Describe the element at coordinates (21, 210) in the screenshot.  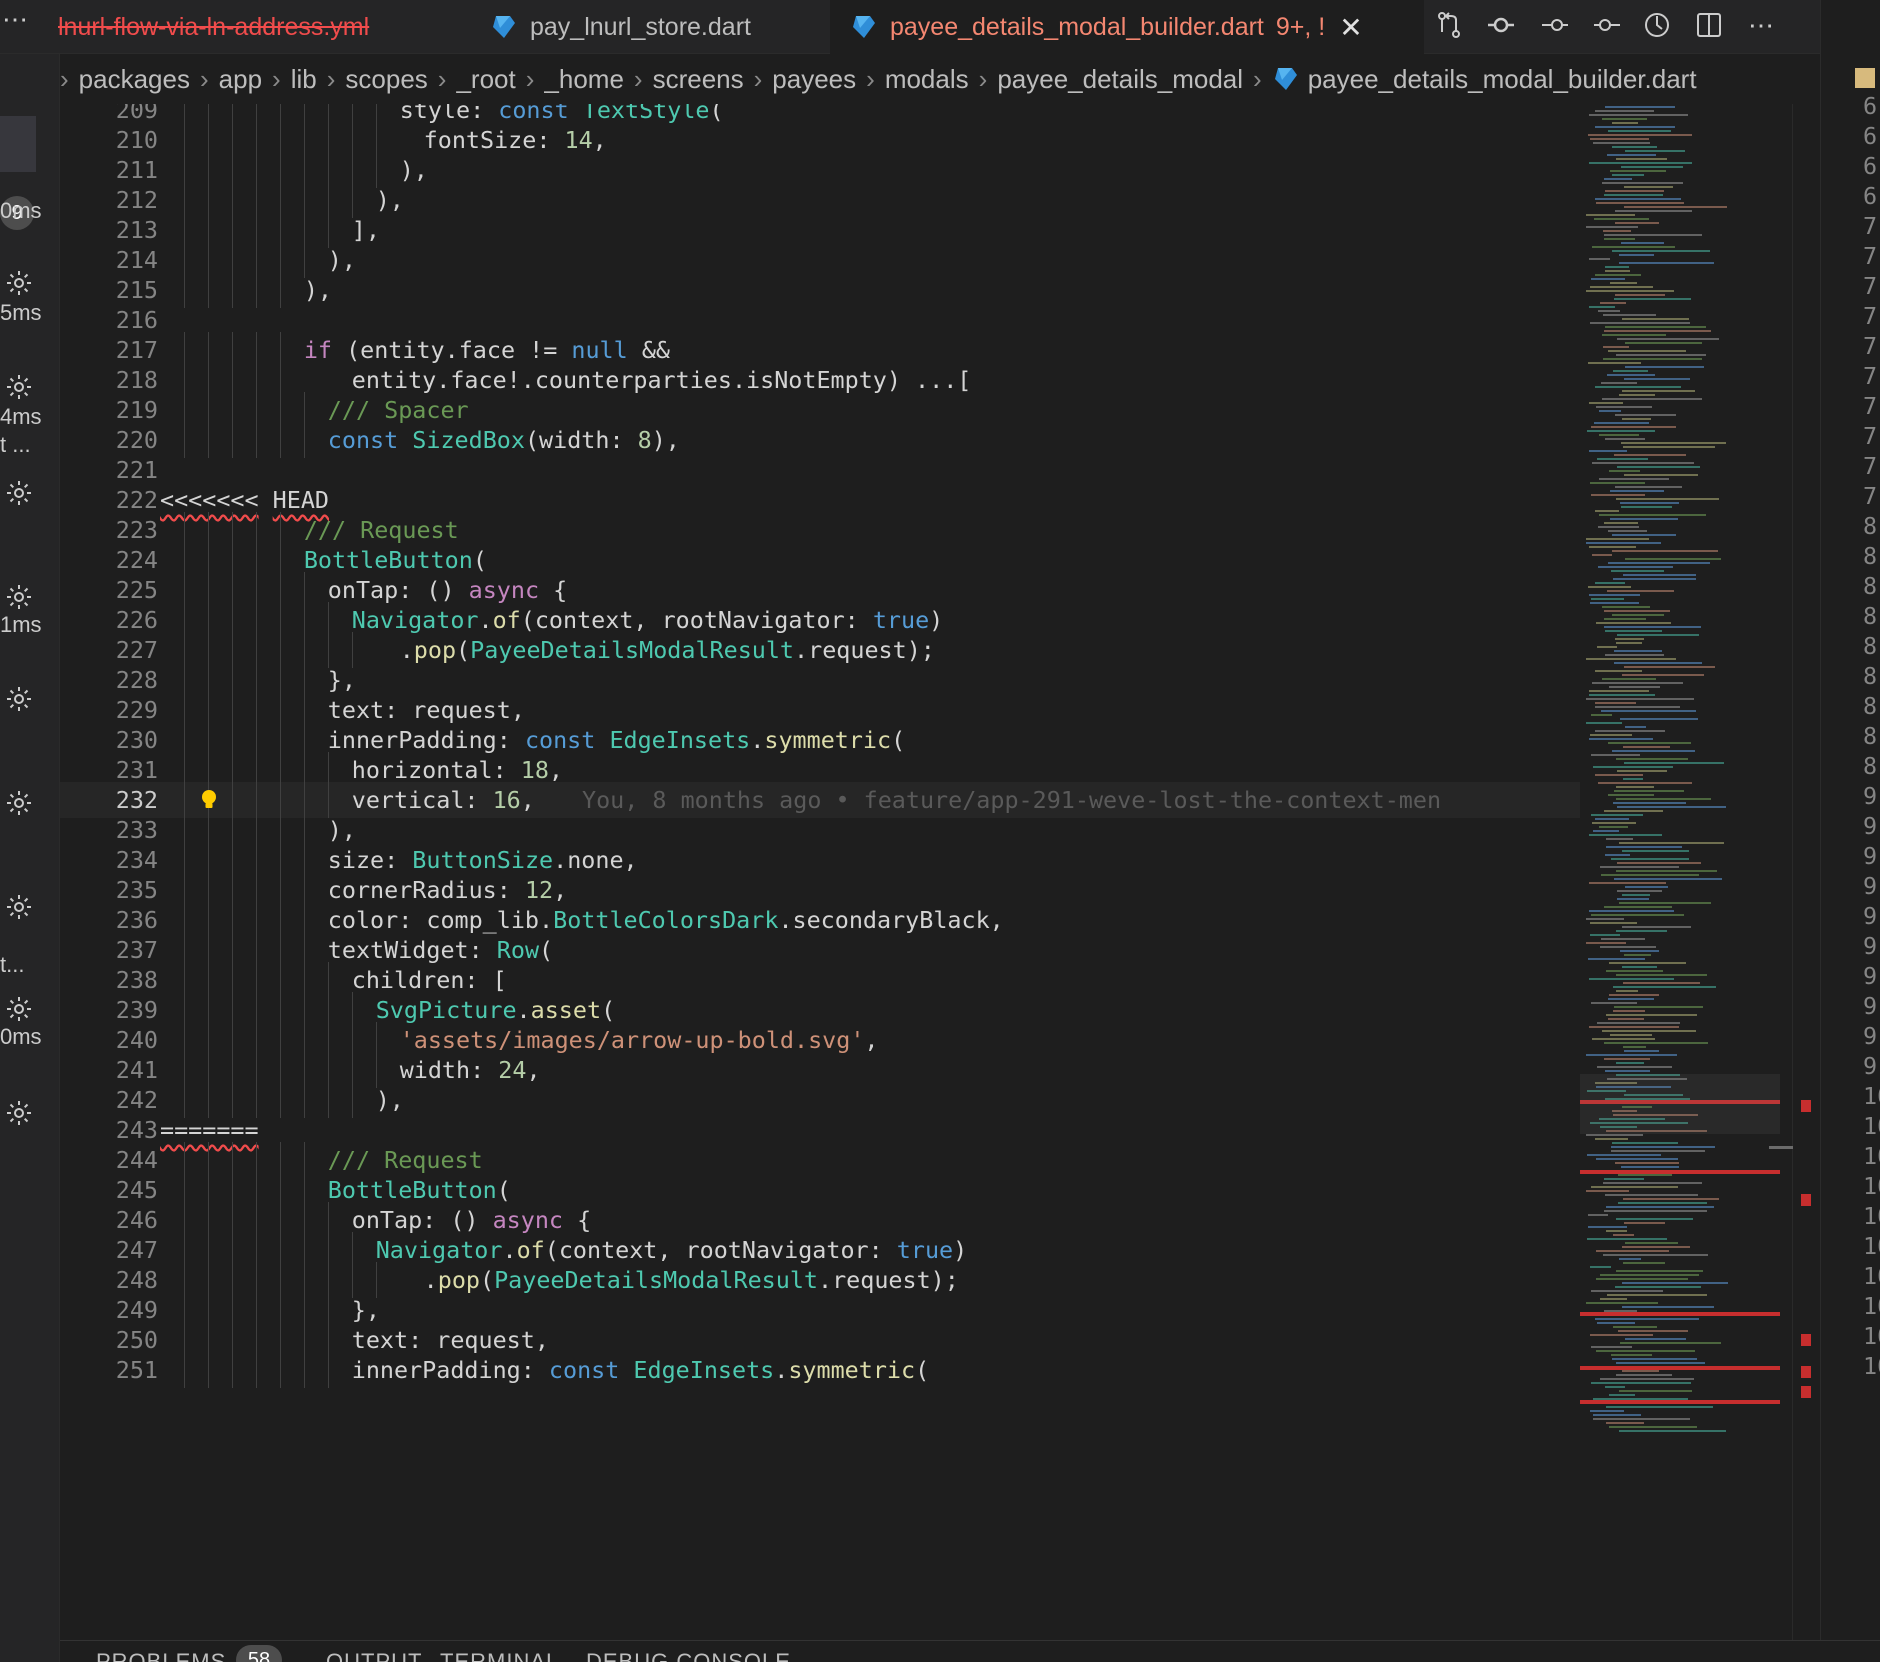
I see `timing-label: 0ms` at that location.